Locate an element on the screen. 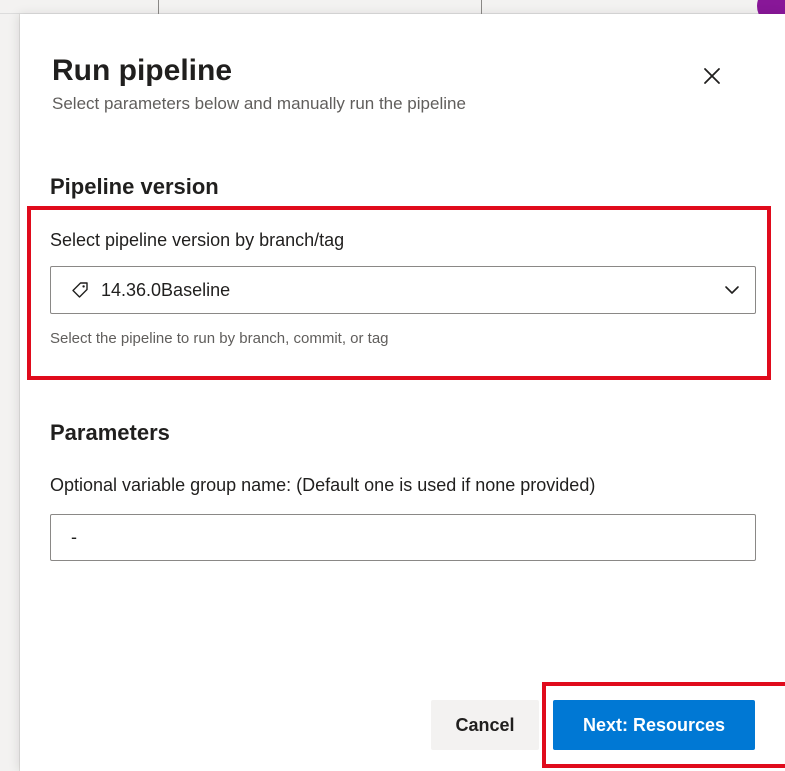 The image size is (785, 771). dialog-title: Run pipeline is located at coordinates (142, 70).